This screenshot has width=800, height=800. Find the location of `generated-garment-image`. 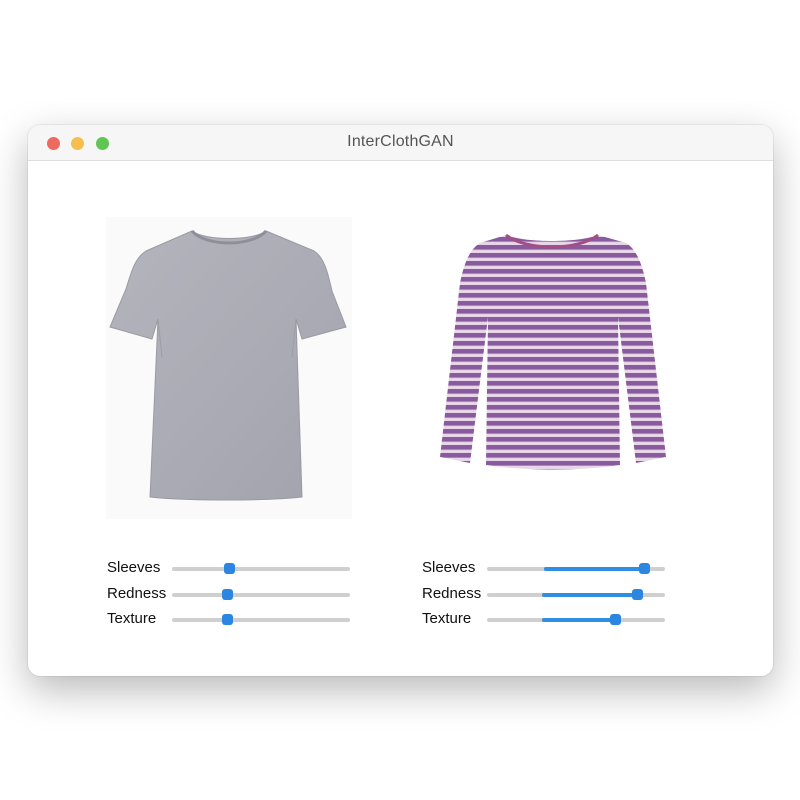

generated-garment-image is located at coordinates (553, 352).